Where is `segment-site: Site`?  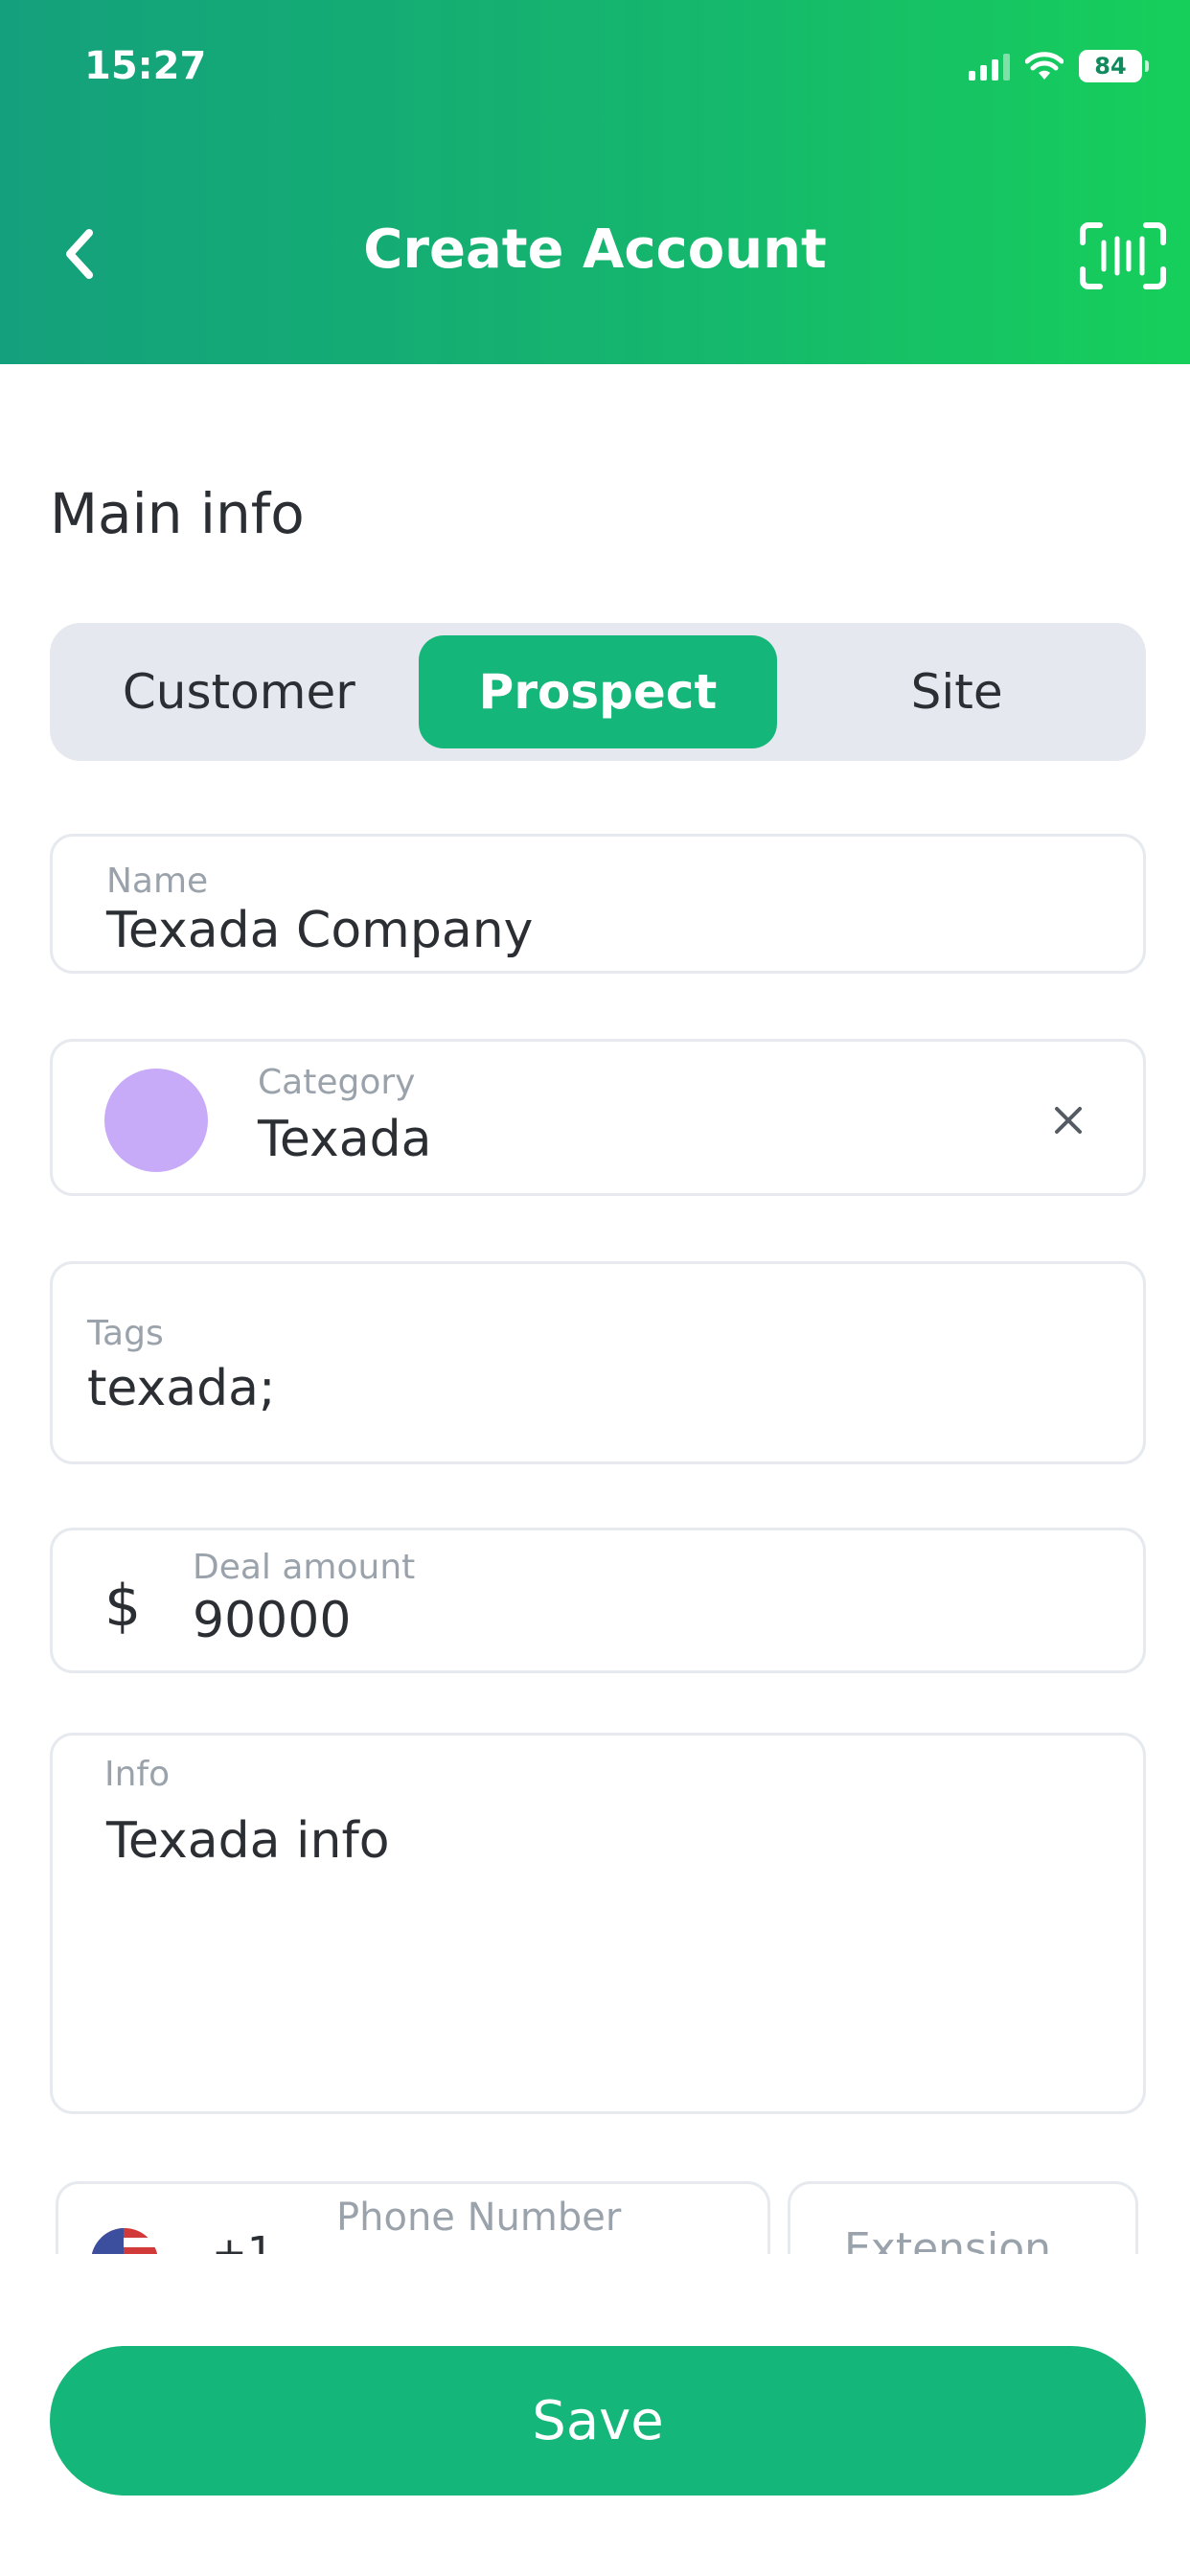 segment-site: Site is located at coordinates (957, 691).